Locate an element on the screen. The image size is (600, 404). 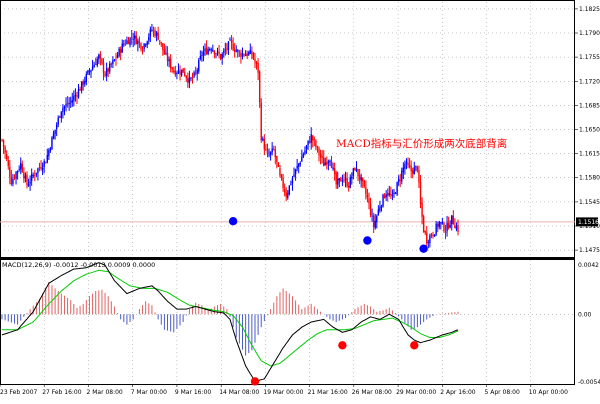
time-axis-label: 2 Apr 16:00 is located at coordinates (457, 392).